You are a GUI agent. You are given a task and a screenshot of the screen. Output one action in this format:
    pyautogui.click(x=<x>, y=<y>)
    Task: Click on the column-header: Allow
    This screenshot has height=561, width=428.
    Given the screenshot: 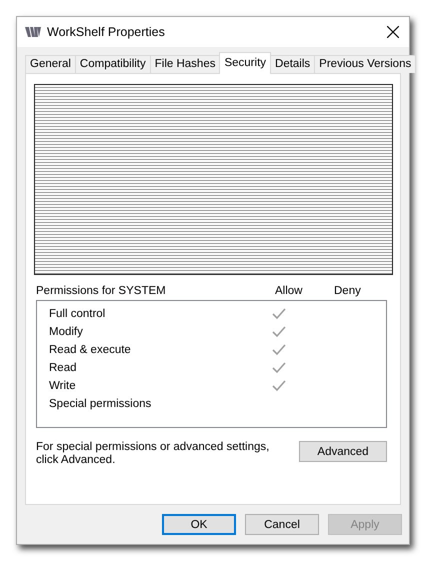 What is the action you would take?
    pyautogui.click(x=289, y=291)
    